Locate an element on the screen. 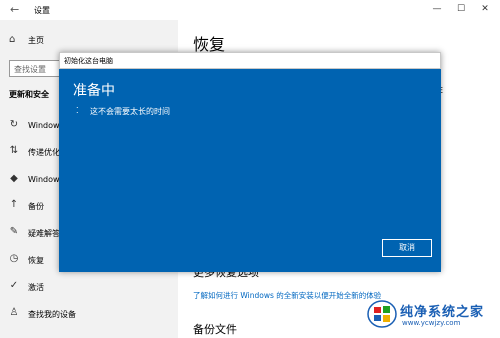  sidebar-item-label: 传递优化 is located at coordinates (44, 152).